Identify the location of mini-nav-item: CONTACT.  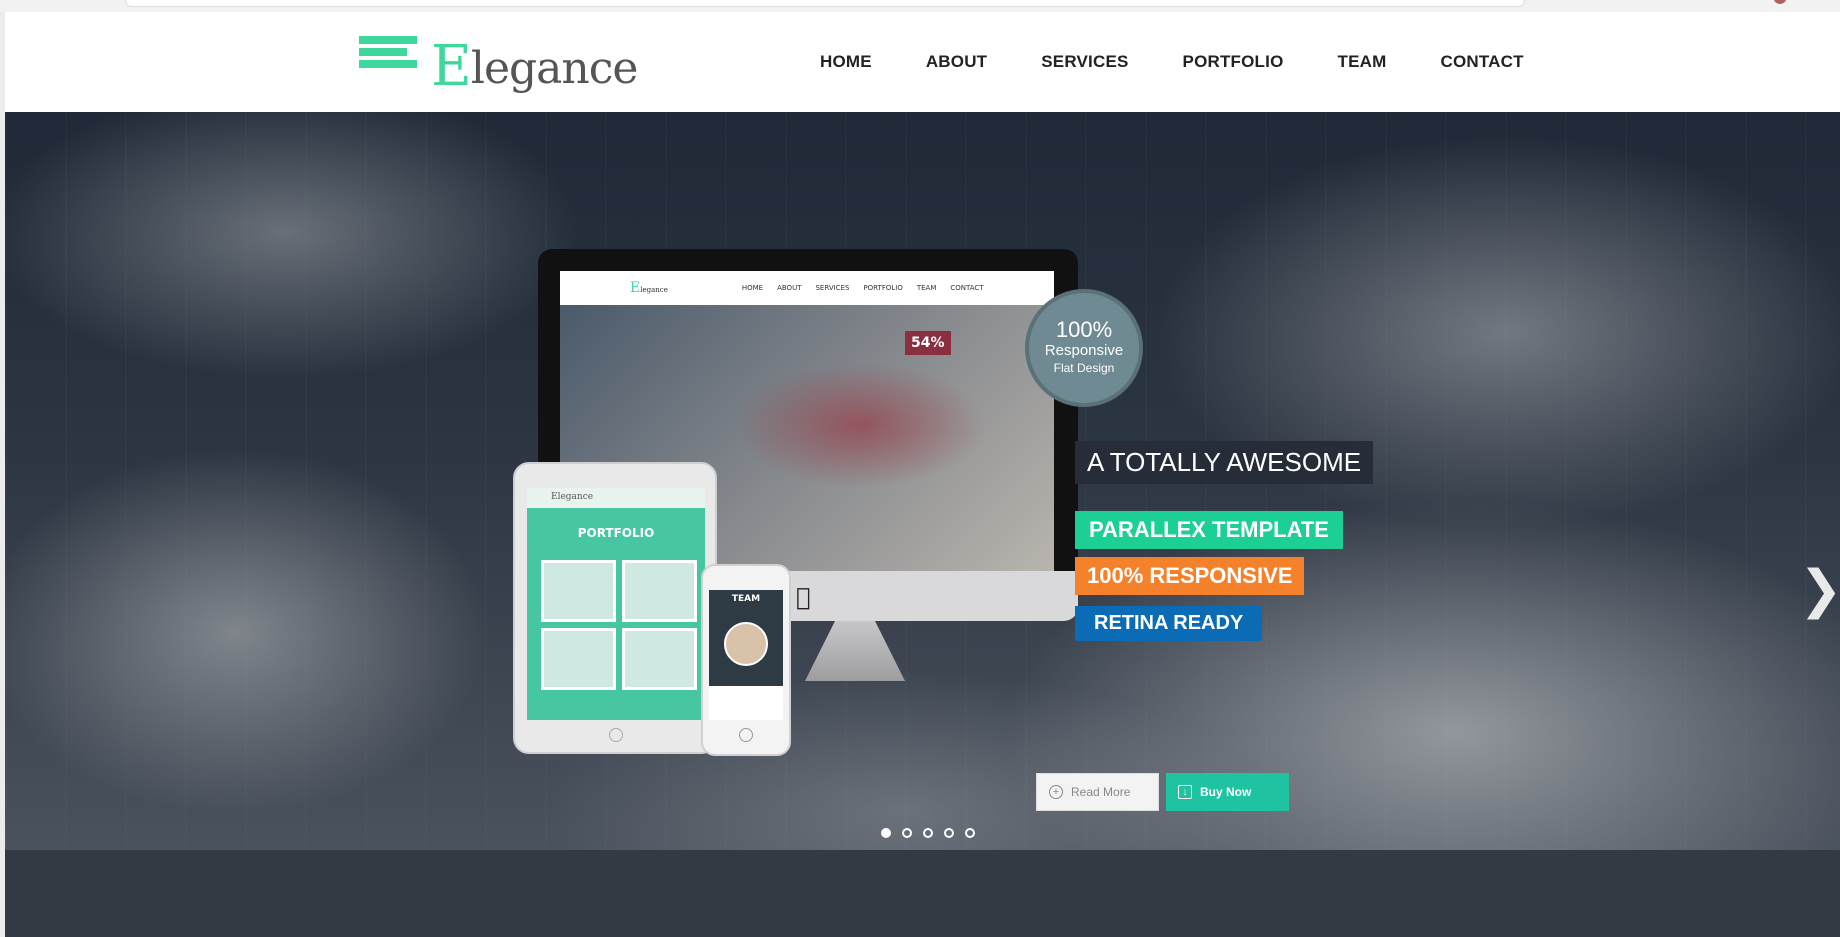
(967, 288).